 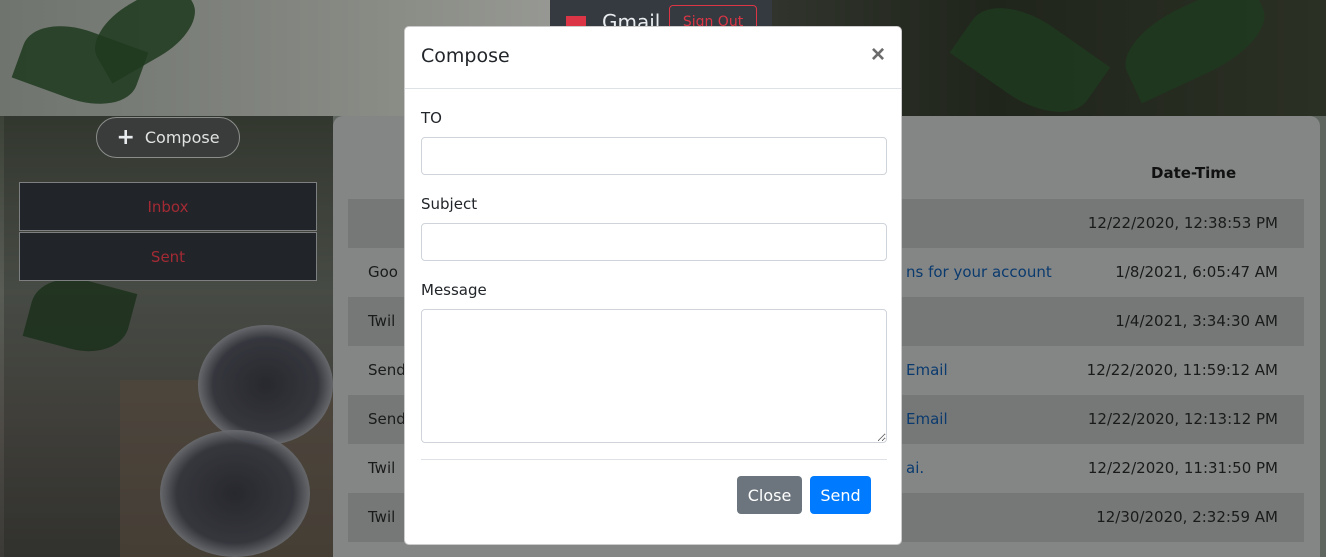 I want to click on sidebar-item-sent: Sent, so click(x=168, y=256).